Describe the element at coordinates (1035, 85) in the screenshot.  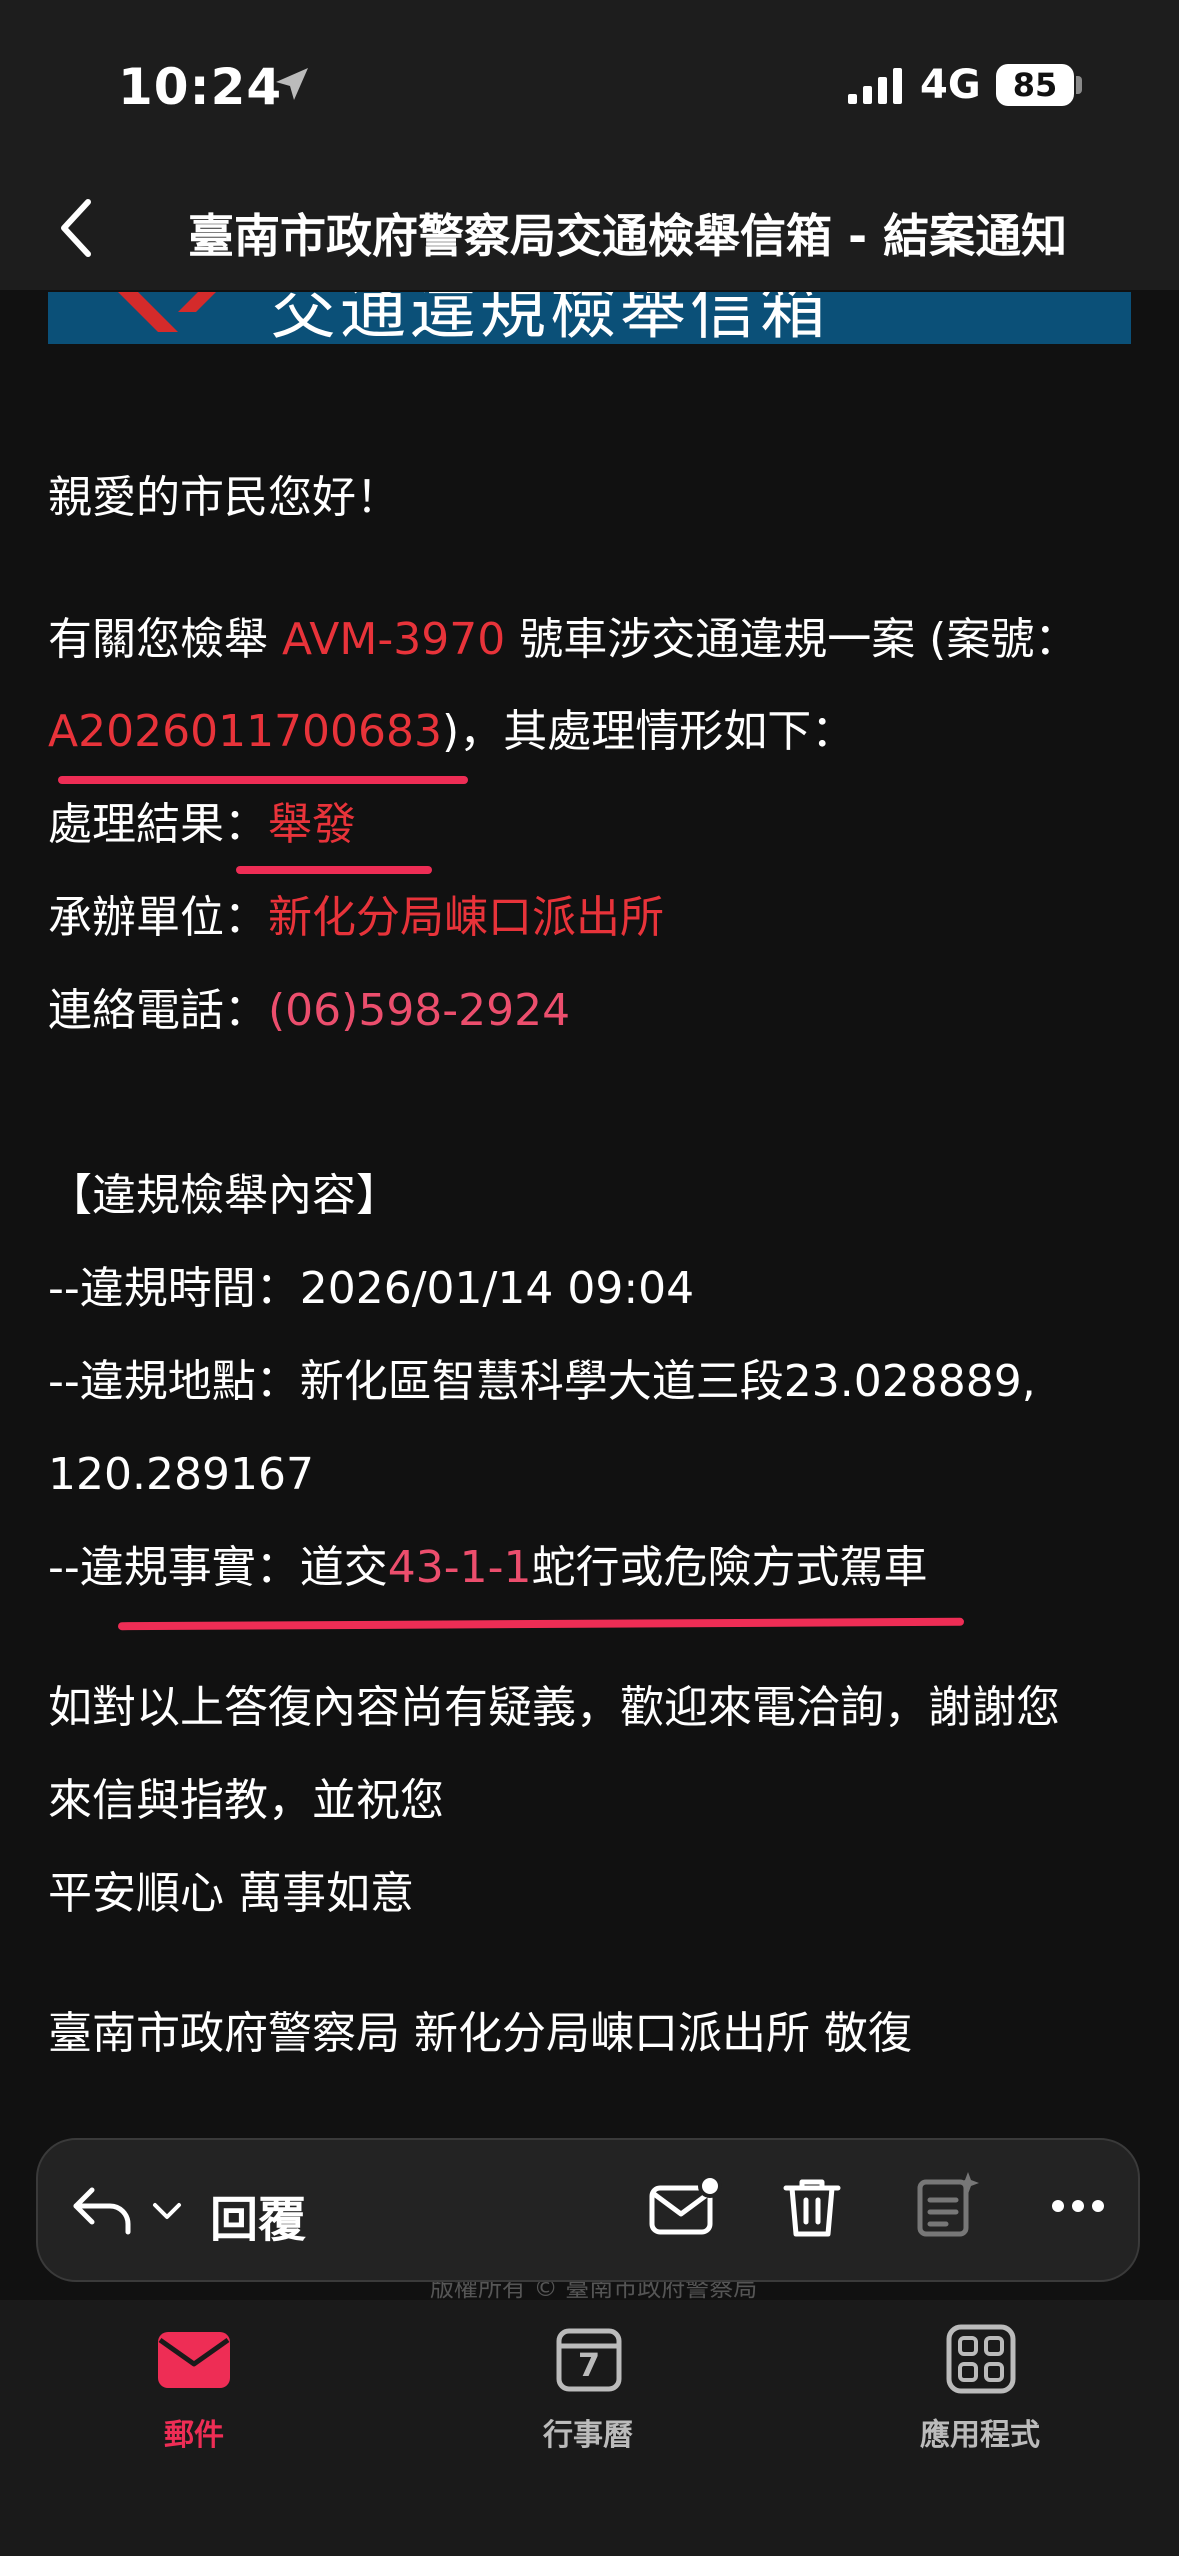
I see `battery-icon: 85` at that location.